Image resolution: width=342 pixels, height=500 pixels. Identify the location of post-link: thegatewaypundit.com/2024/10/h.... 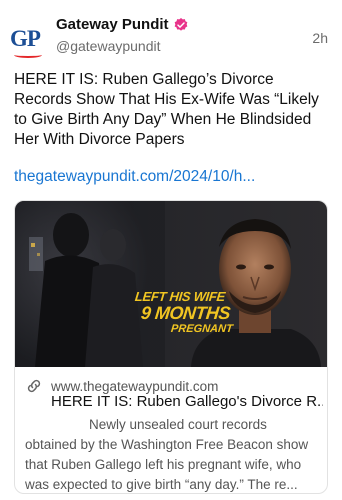
(134, 177).